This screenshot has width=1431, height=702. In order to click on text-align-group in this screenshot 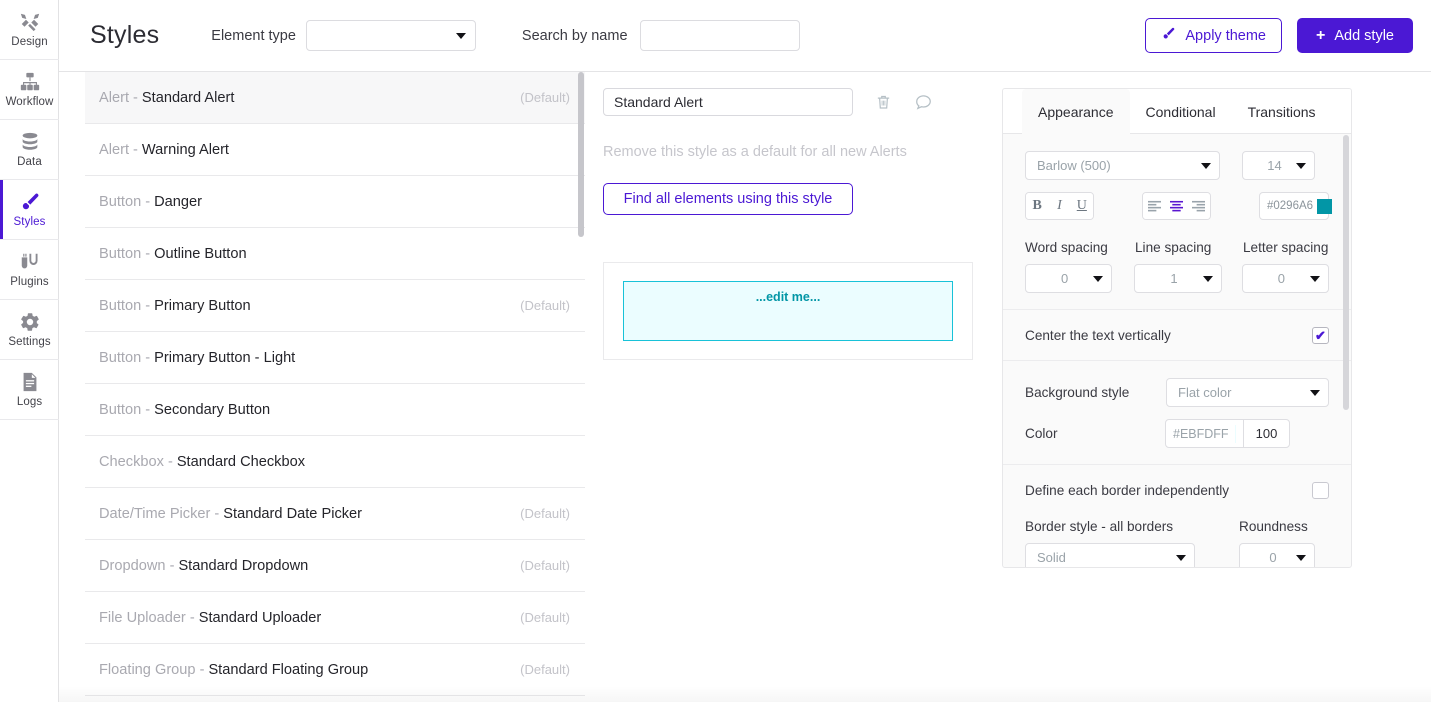, I will do `click(1176, 206)`.